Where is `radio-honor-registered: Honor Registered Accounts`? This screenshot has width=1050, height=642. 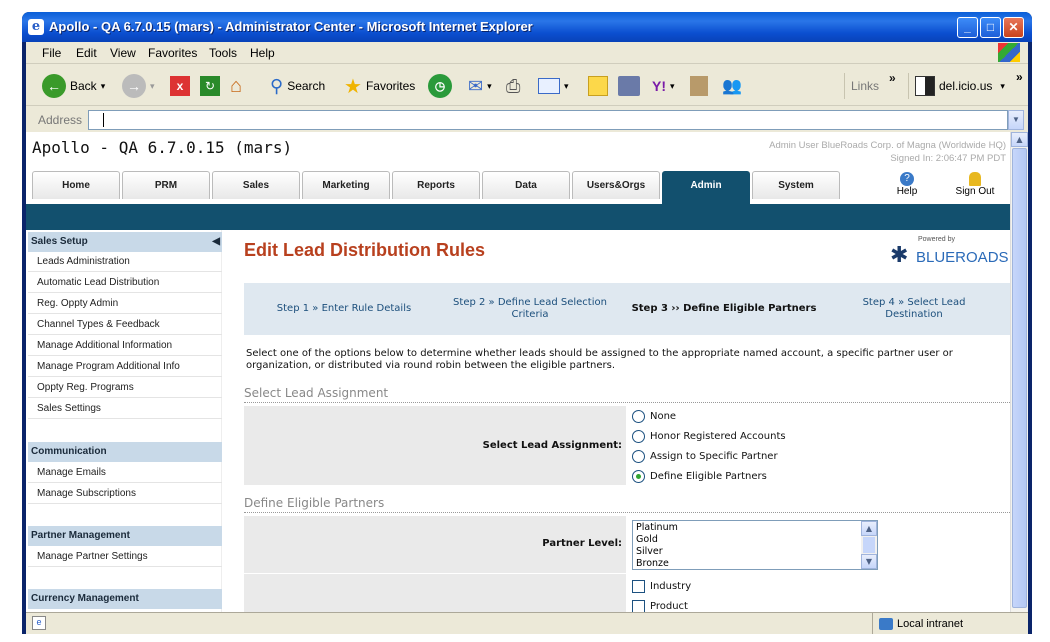
radio-honor-registered: Honor Registered Accounts is located at coordinates (709, 436).